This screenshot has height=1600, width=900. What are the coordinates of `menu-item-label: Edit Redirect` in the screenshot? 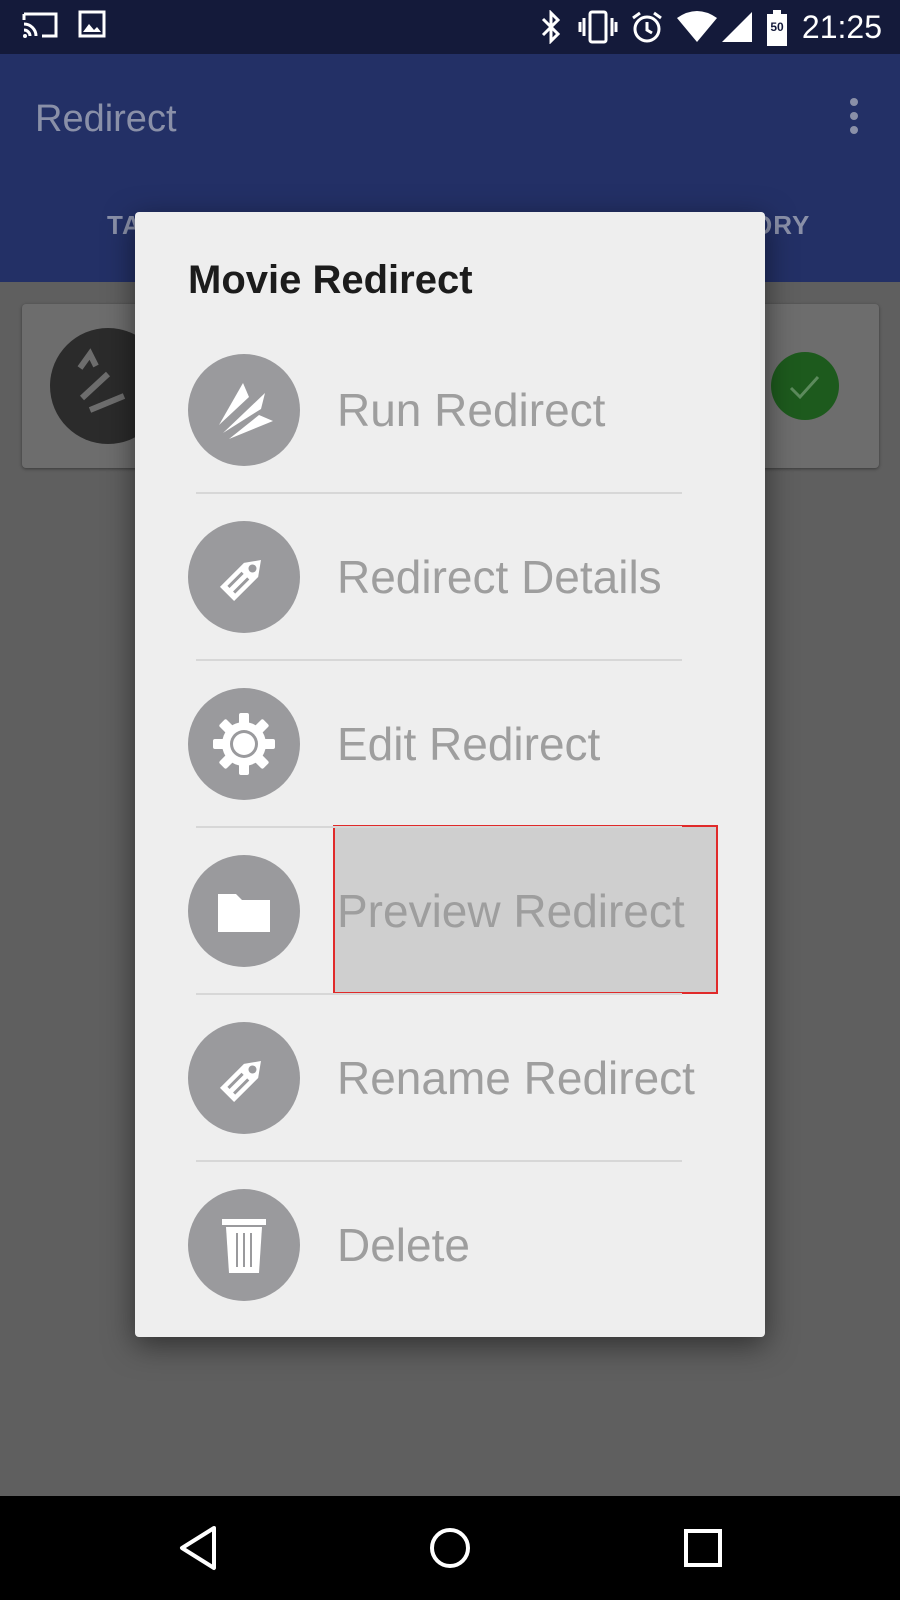 It's located at (469, 744).